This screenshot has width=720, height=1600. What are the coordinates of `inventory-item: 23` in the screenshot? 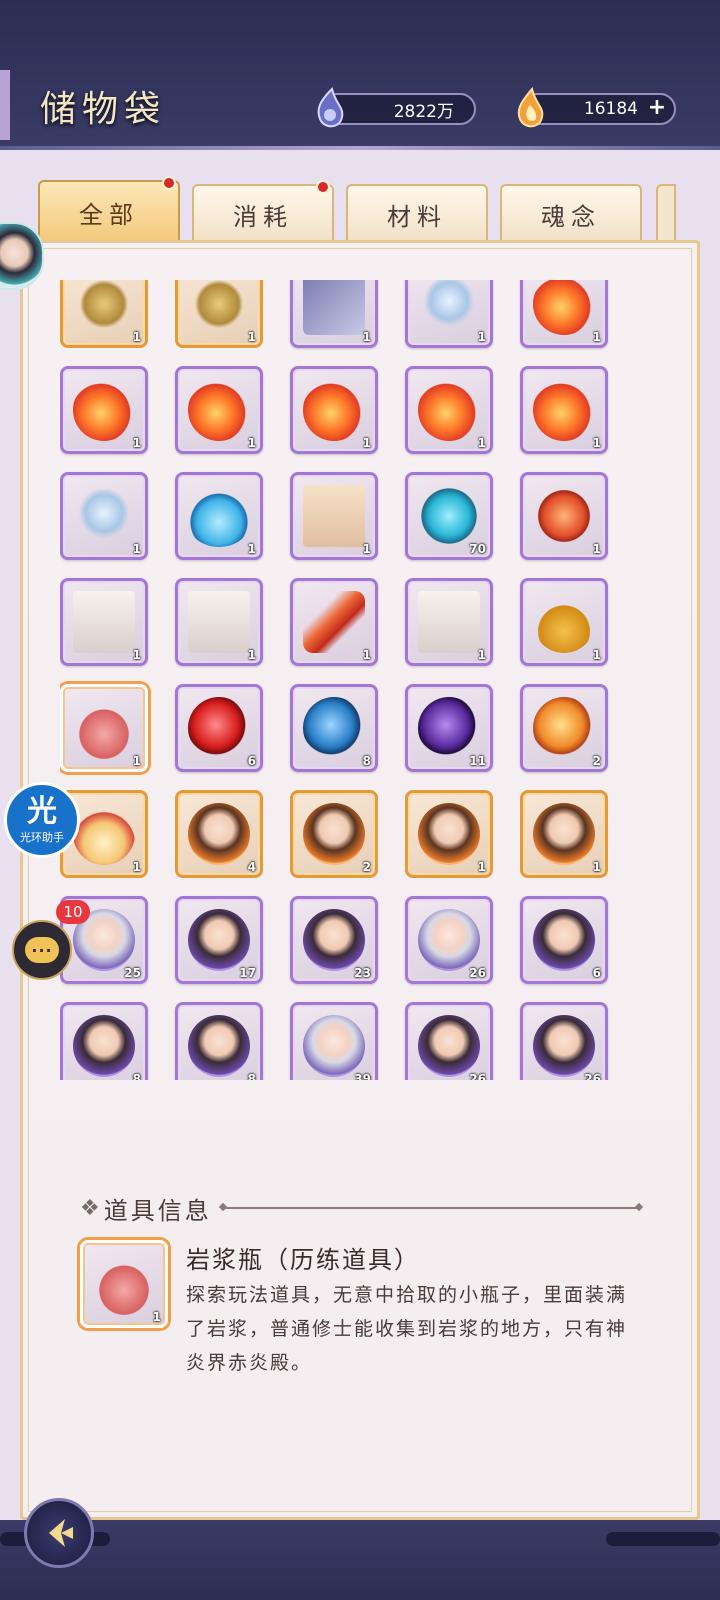 It's located at (334, 940).